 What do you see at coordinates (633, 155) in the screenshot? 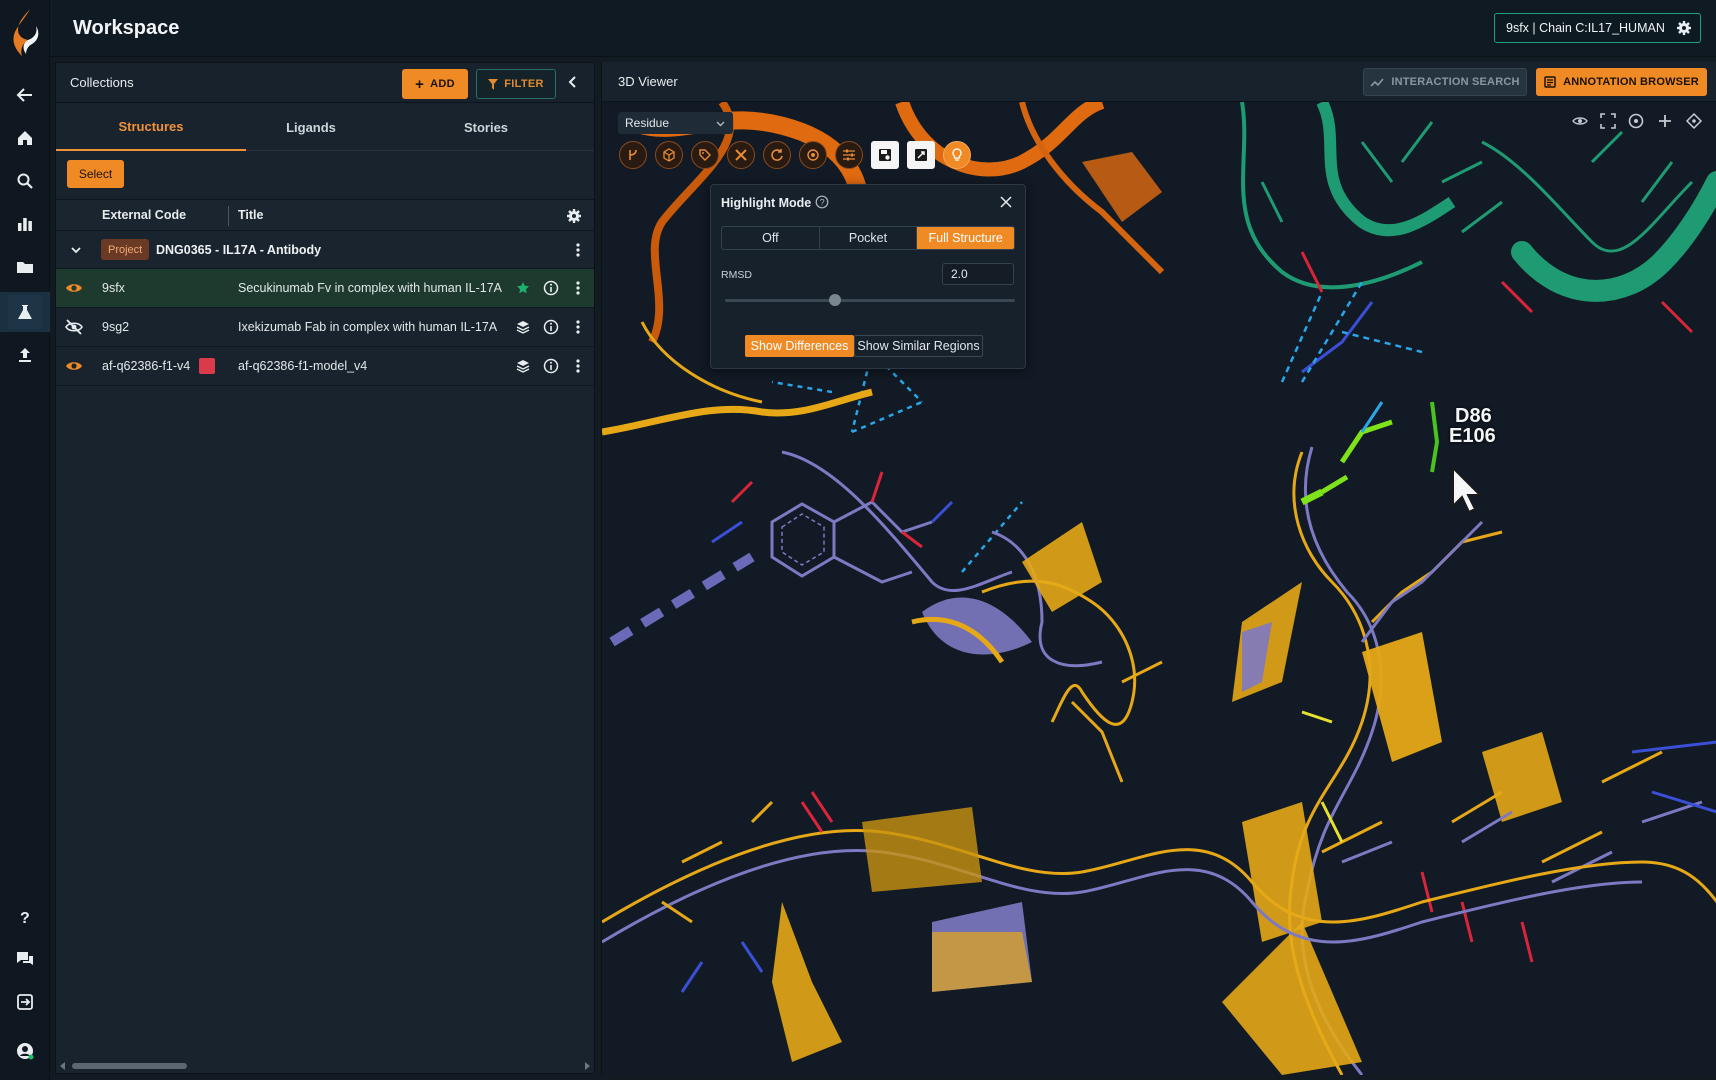
I see `tool-branch` at bounding box center [633, 155].